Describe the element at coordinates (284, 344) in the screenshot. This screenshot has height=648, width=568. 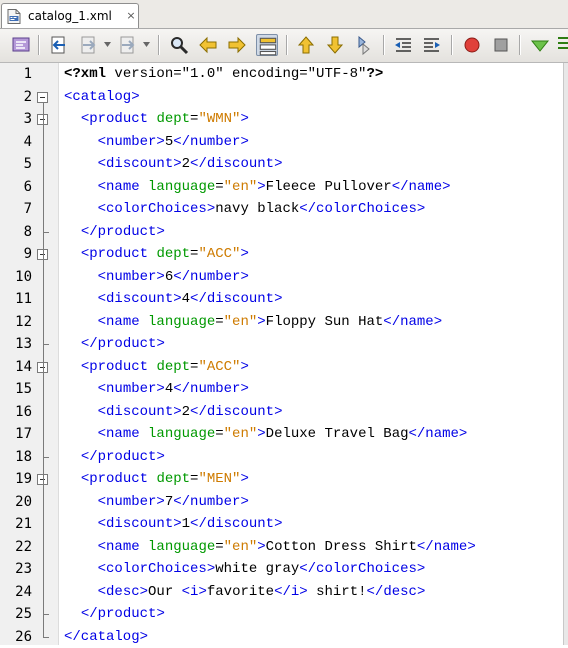
I see `code-line: 13 </product>` at that location.